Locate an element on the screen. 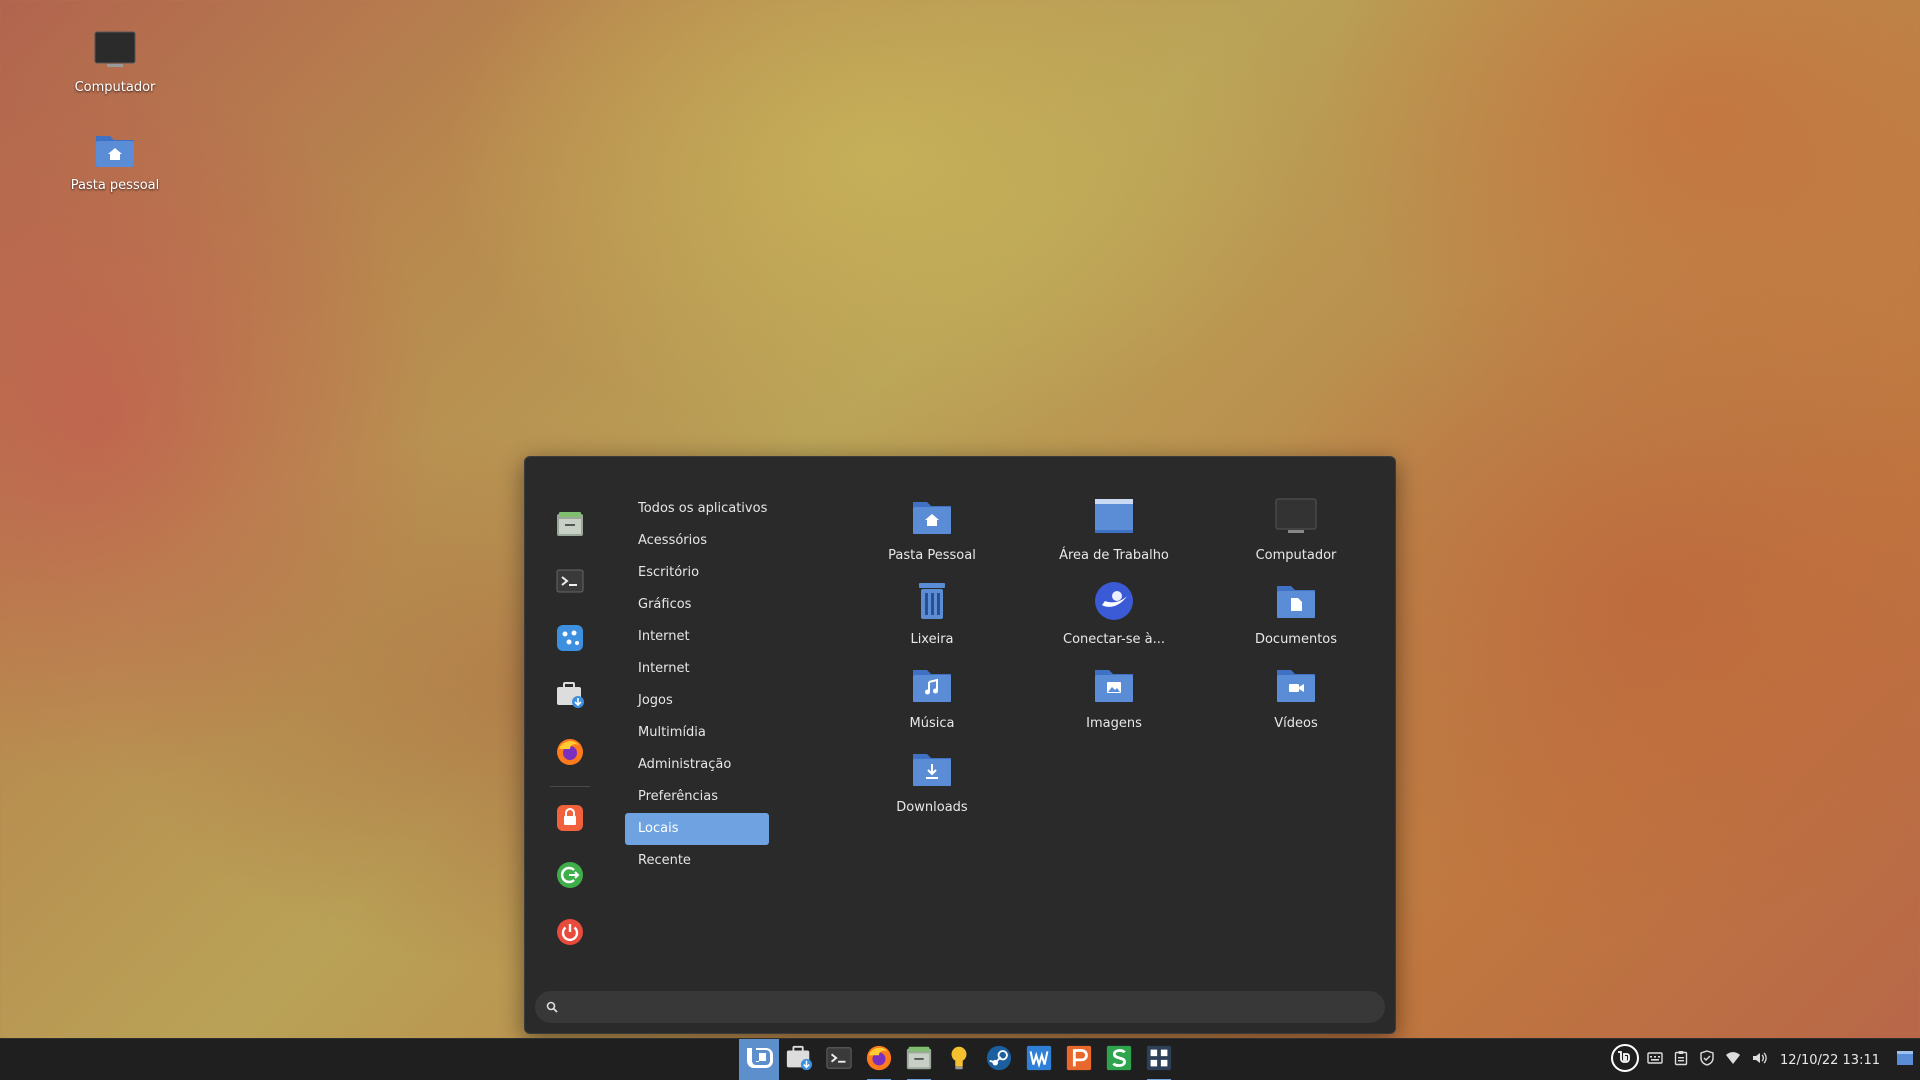 This screenshot has width=1920, height=1080. favorite-terminal is located at coordinates (570, 582).